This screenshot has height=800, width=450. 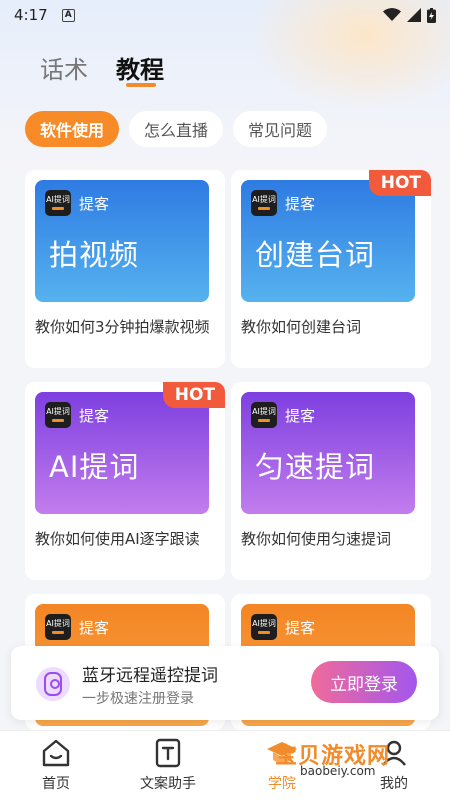 What do you see at coordinates (301, 327) in the screenshot?
I see `card-description: 教你如何创建台词` at bounding box center [301, 327].